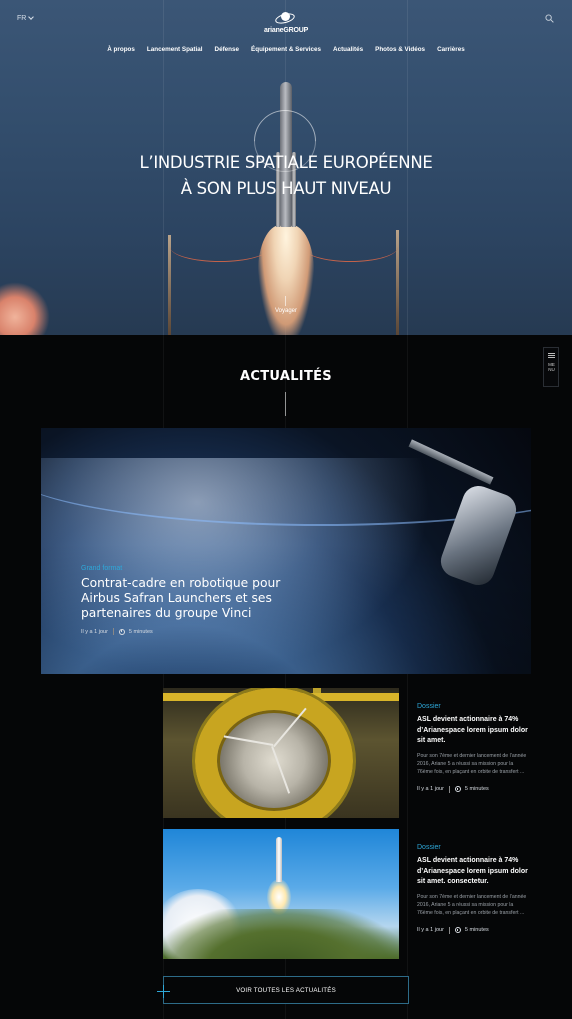 The height and width of the screenshot is (1019, 572). Describe the element at coordinates (117, 631) in the screenshot. I see `featured-meta: Il y a 1 jour 5 minutes` at that location.